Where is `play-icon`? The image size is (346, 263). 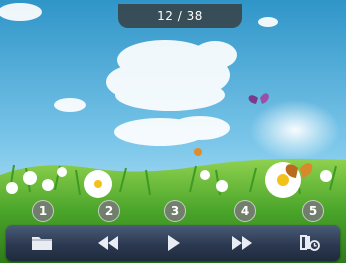 play-icon is located at coordinates (174, 243).